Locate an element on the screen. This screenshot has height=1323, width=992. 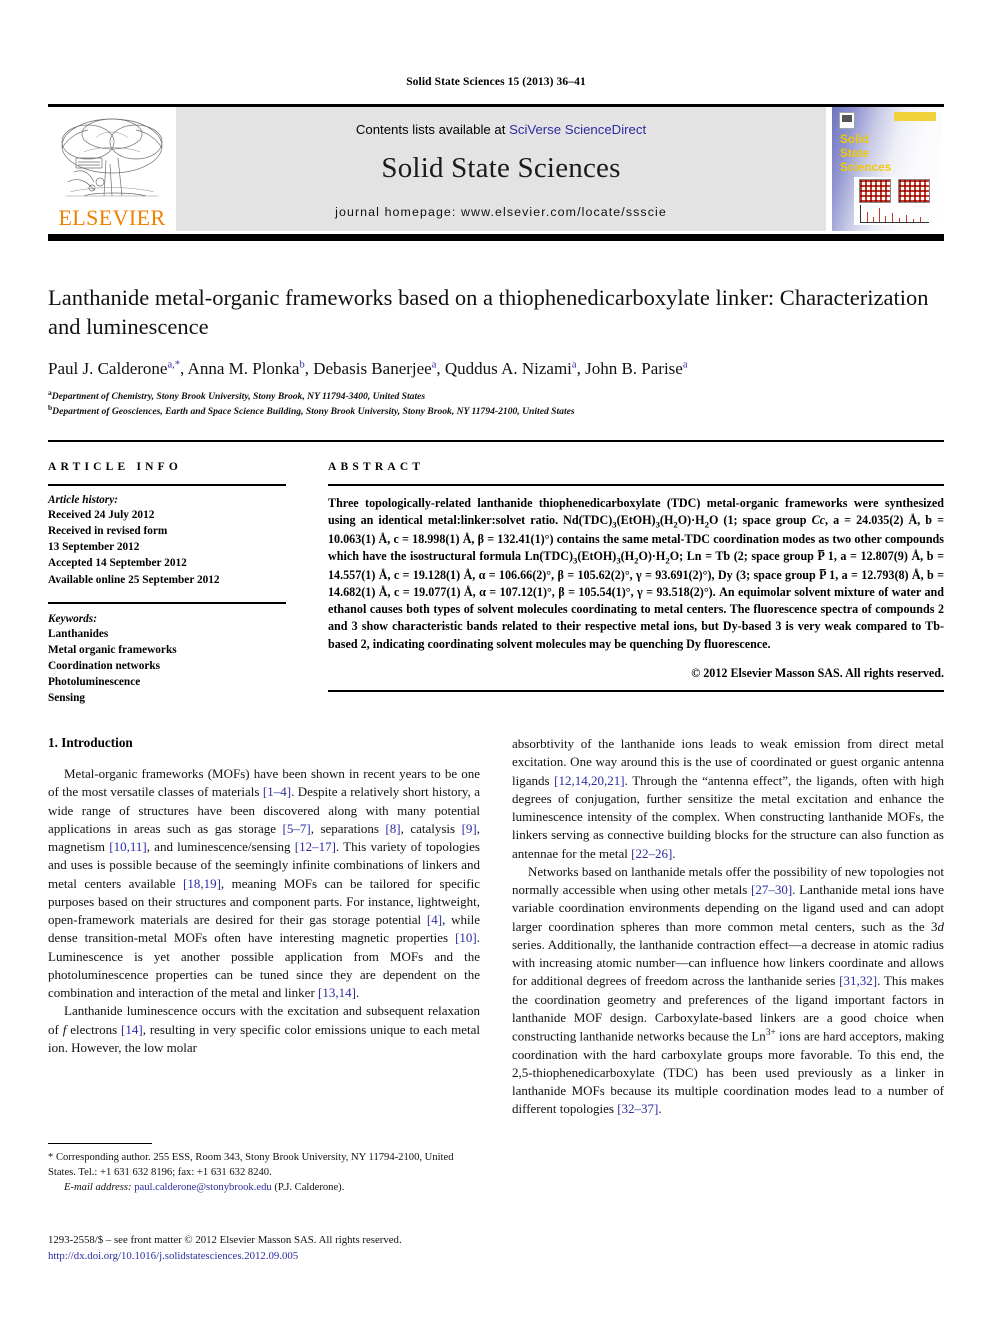
journal-title: Solid State Sciences is located at coordinates (501, 168).